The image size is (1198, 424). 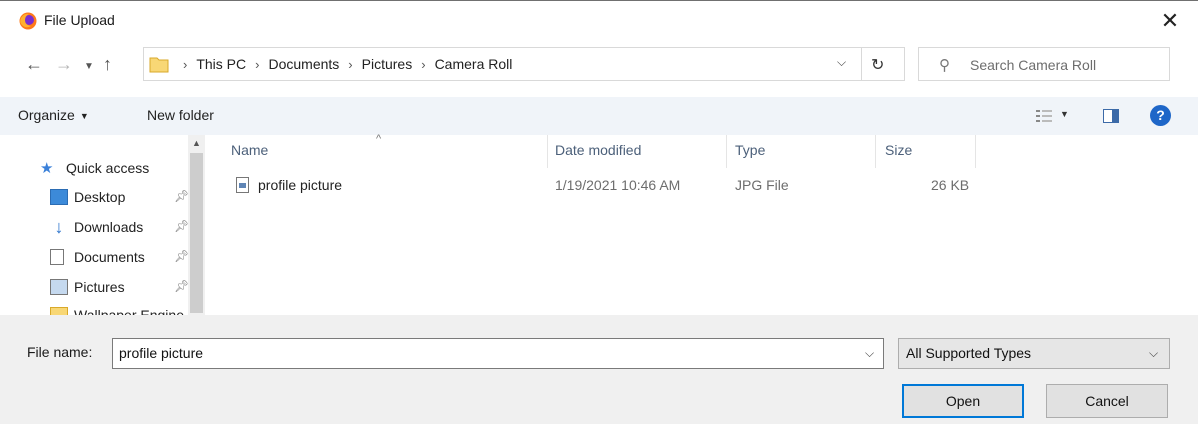 What do you see at coordinates (64, 64) in the screenshot?
I see `forward-arrow-icon: →` at bounding box center [64, 64].